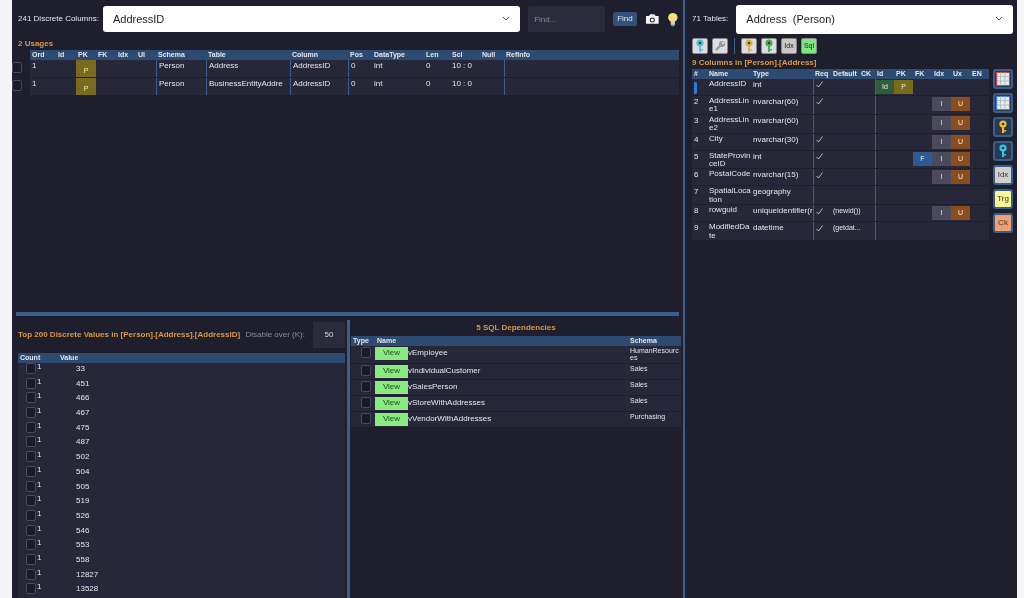  I want to click on side-button: Trg, so click(1003, 199).